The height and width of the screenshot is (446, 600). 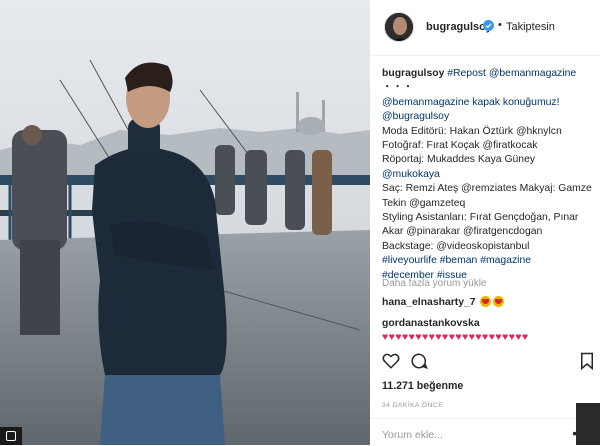 I want to click on verified-badge-icon, so click(x=488, y=25).